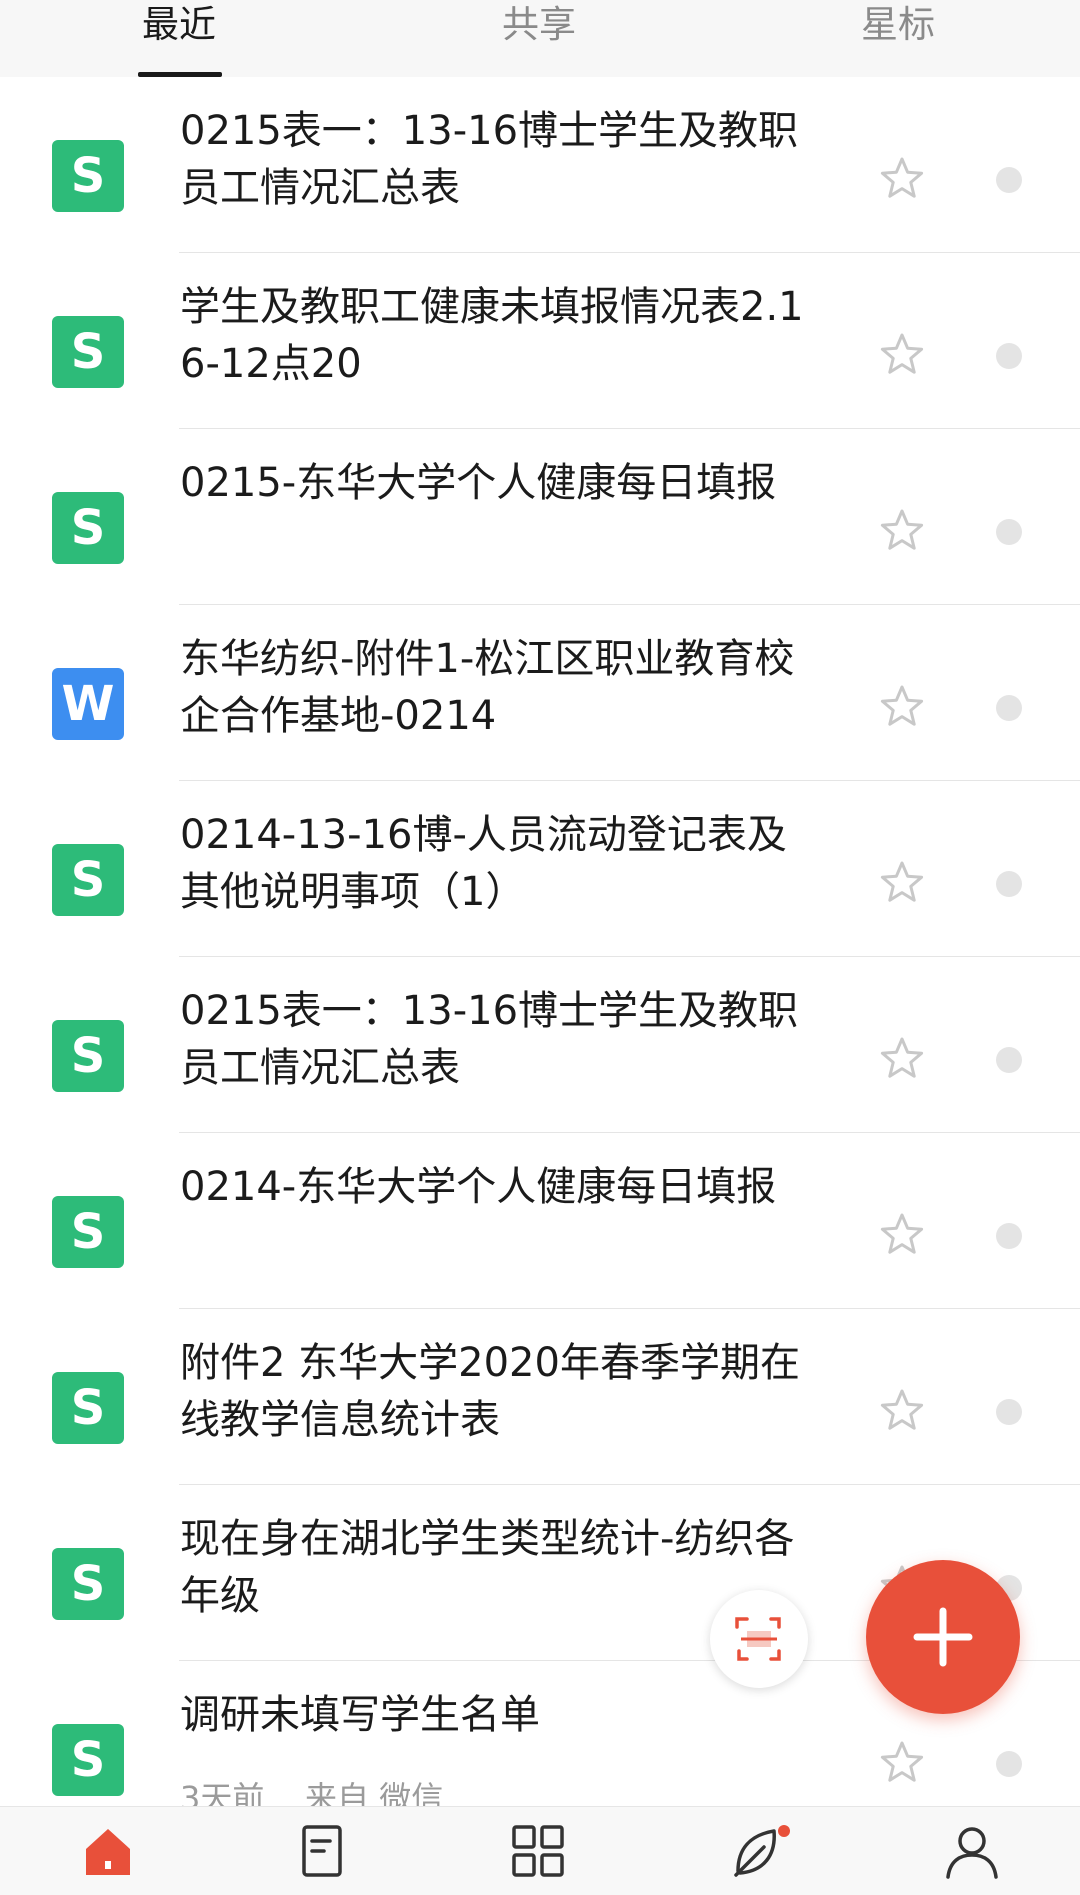  I want to click on home-icon, so click(108, 1852).